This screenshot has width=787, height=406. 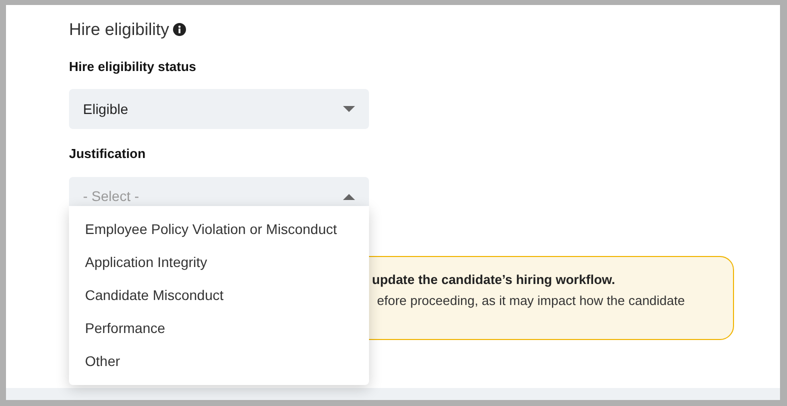 What do you see at coordinates (219, 109) in the screenshot?
I see `select-field: Eligible` at bounding box center [219, 109].